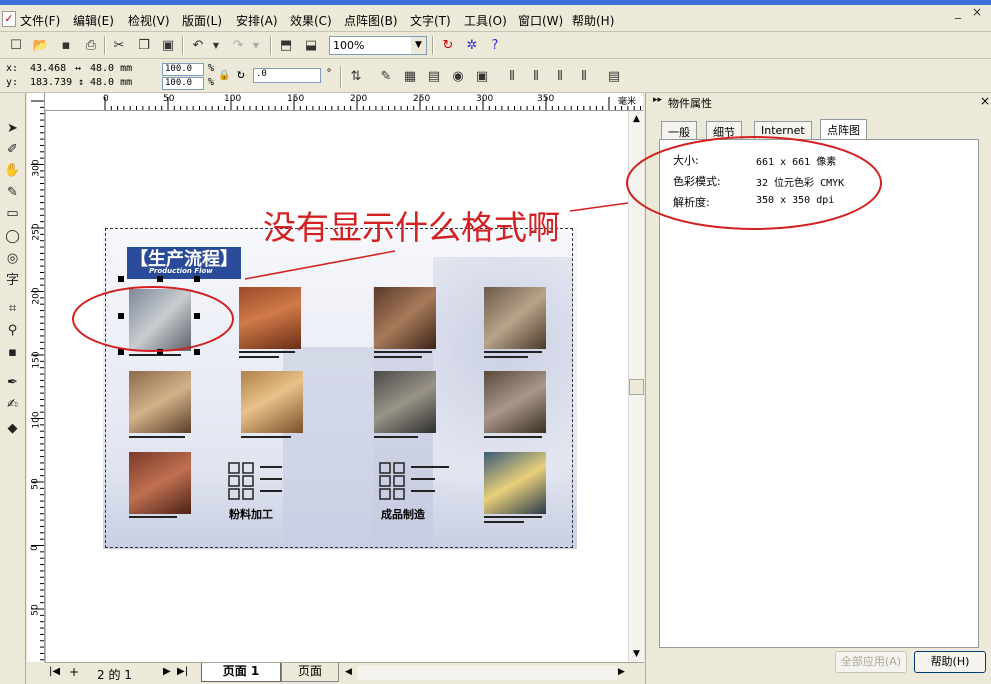  I want to click on scroll-left-icon: ◀, so click(348, 672).